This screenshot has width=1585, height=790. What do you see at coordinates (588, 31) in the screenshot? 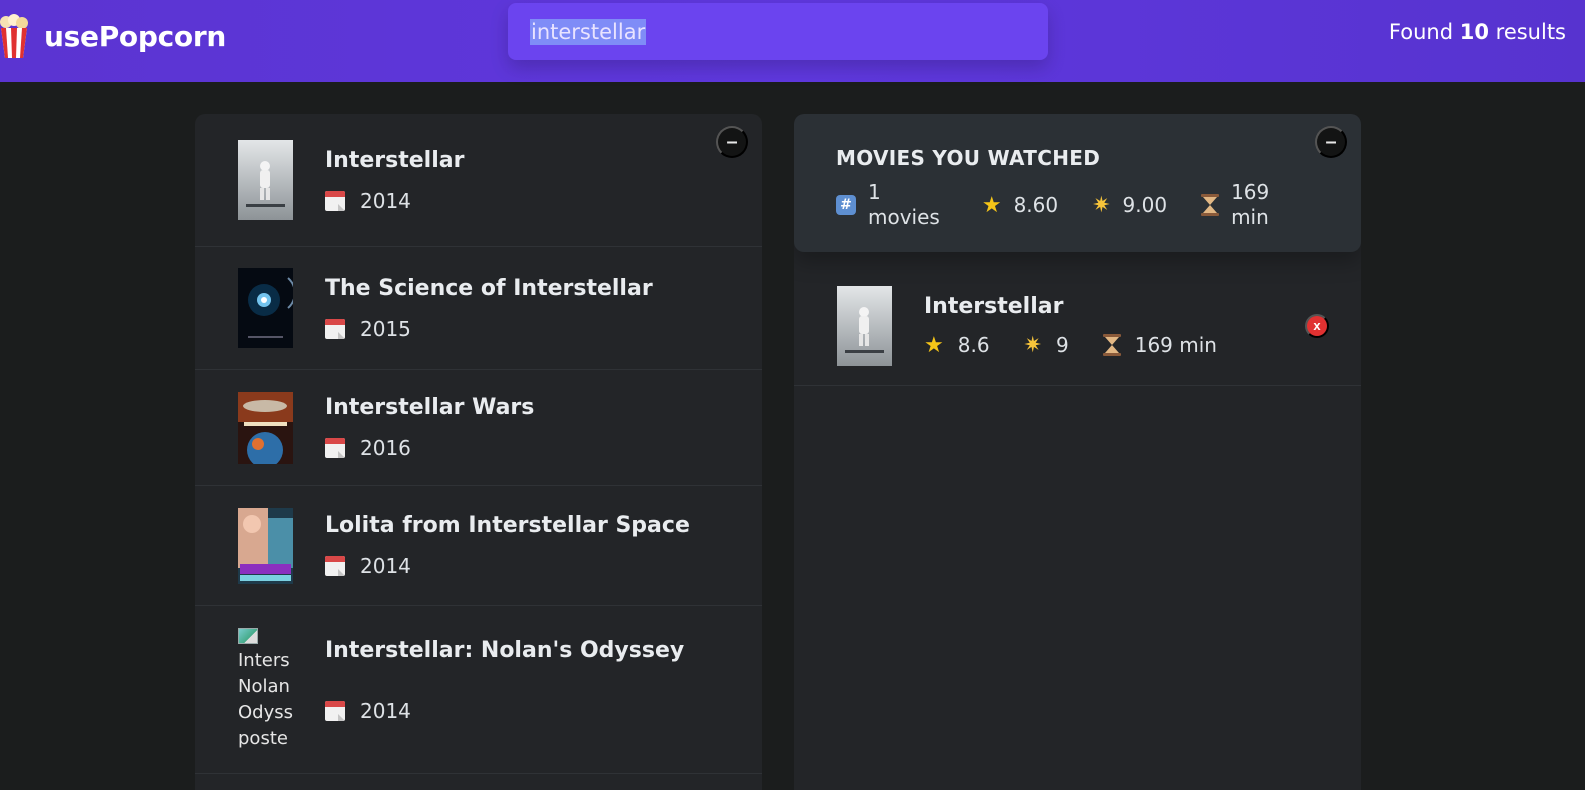
I see `search-input-value: interstellar` at bounding box center [588, 31].